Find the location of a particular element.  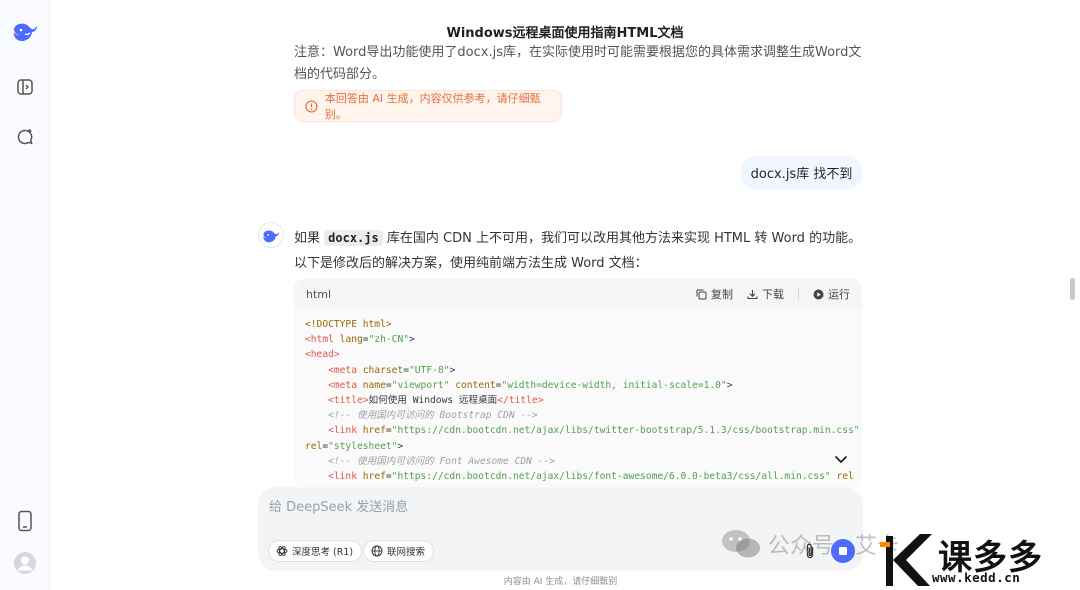

play-icon is located at coordinates (818, 294).